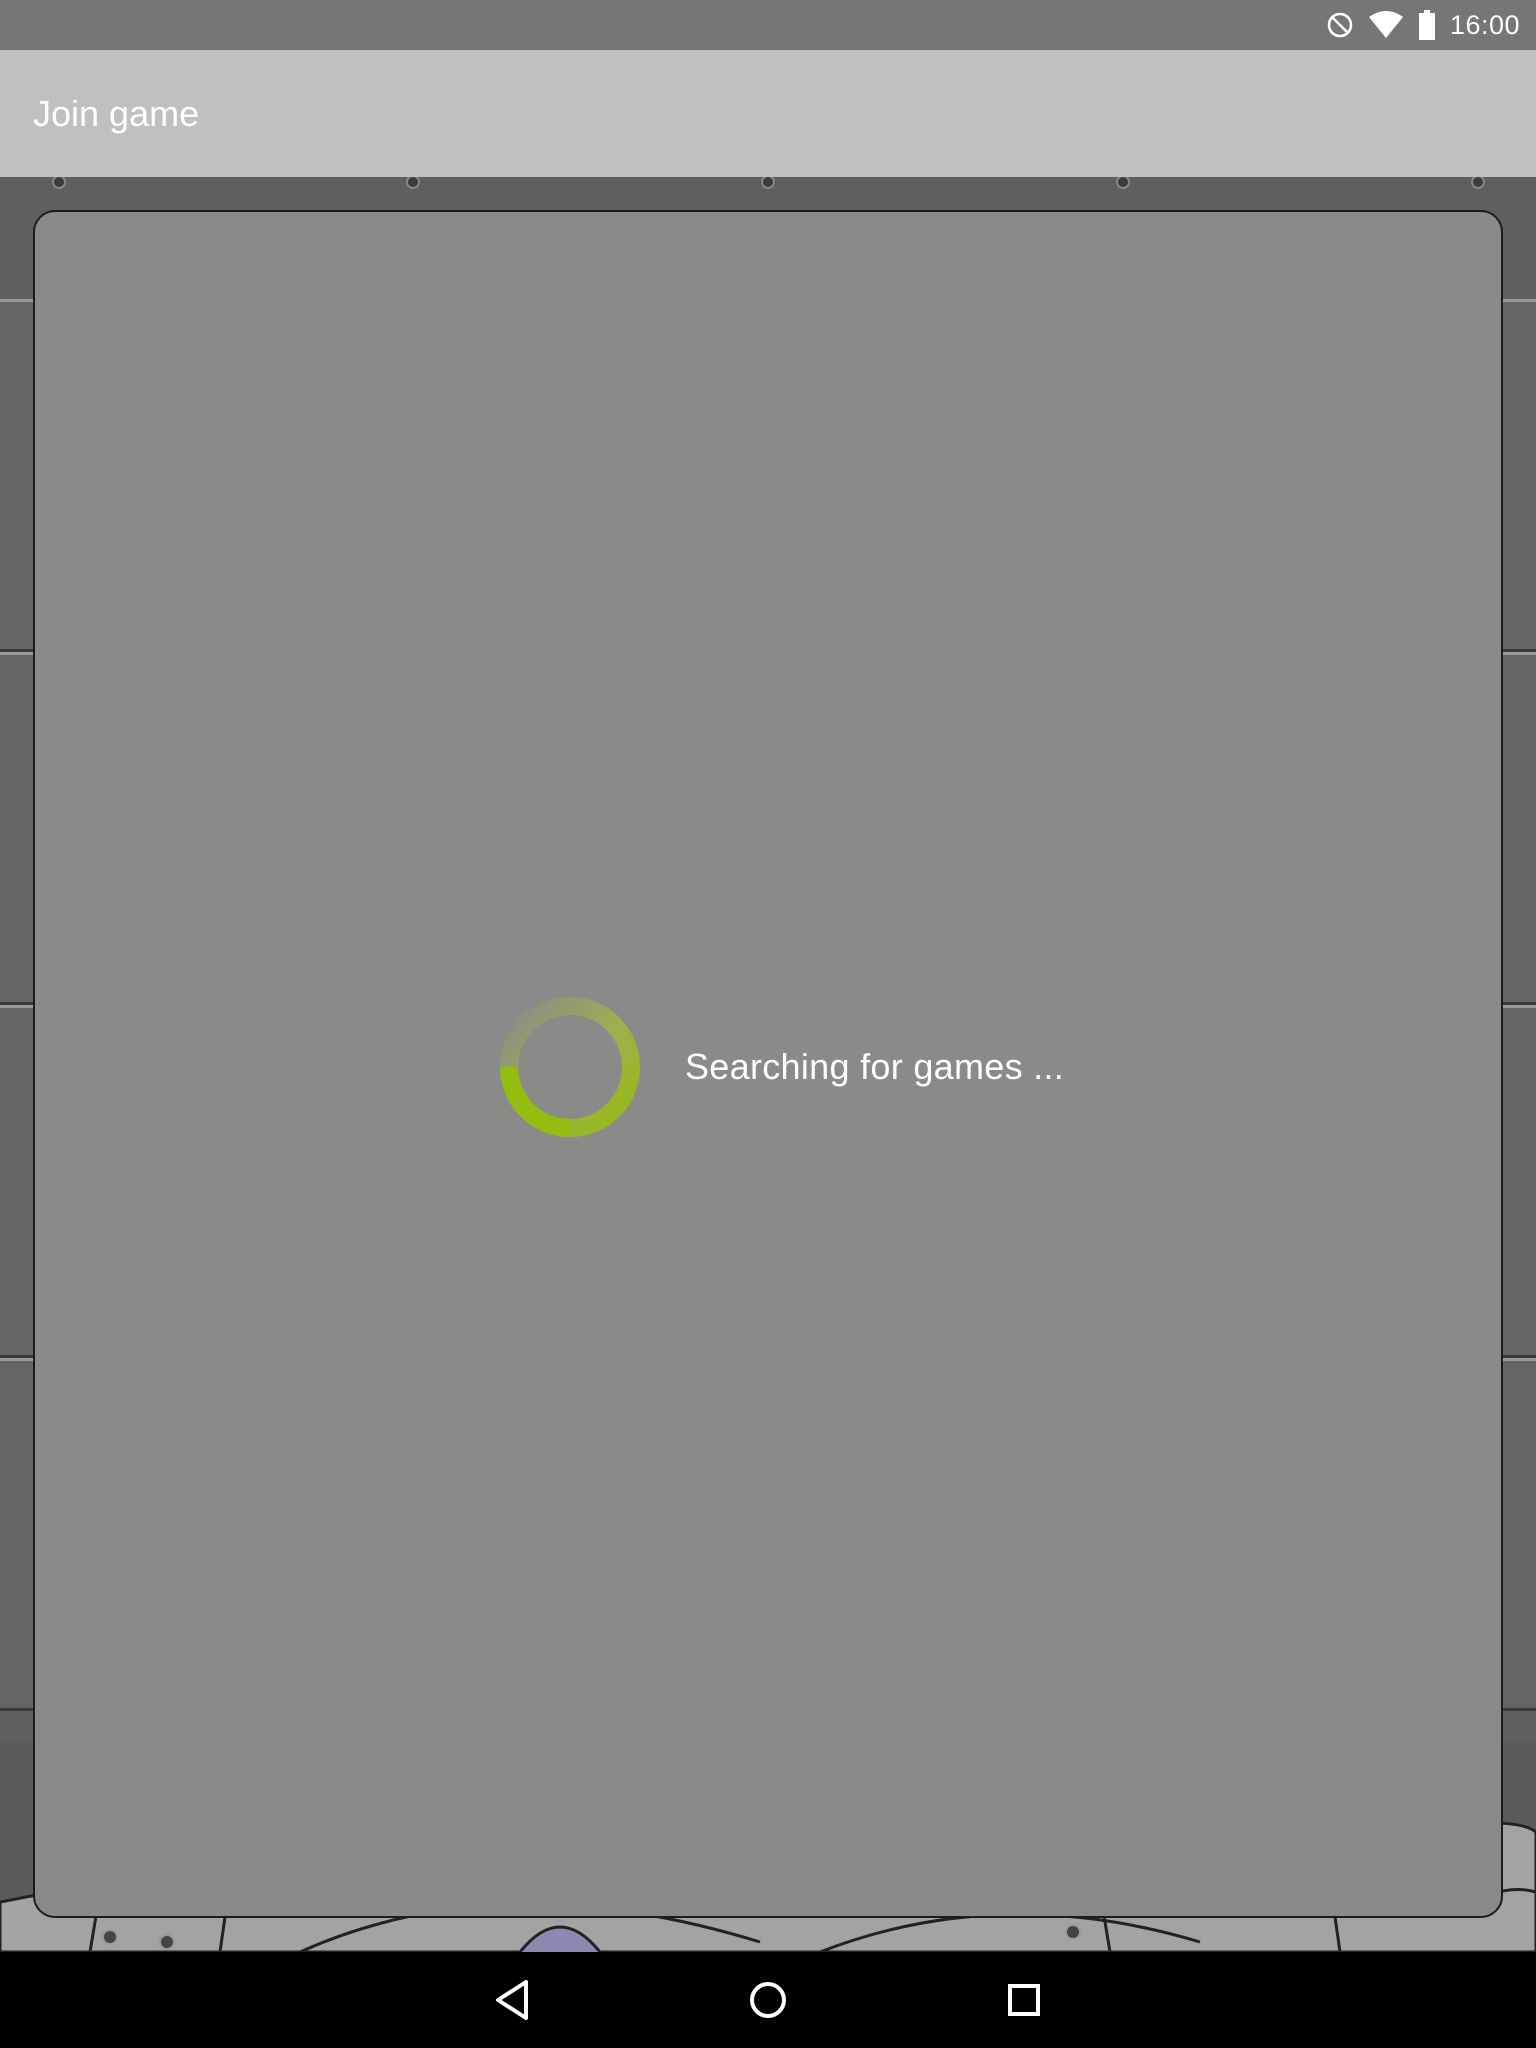 Image resolution: width=1536 pixels, height=2048 pixels. What do you see at coordinates (1024, 2000) in the screenshot?
I see `recents-icon` at bounding box center [1024, 2000].